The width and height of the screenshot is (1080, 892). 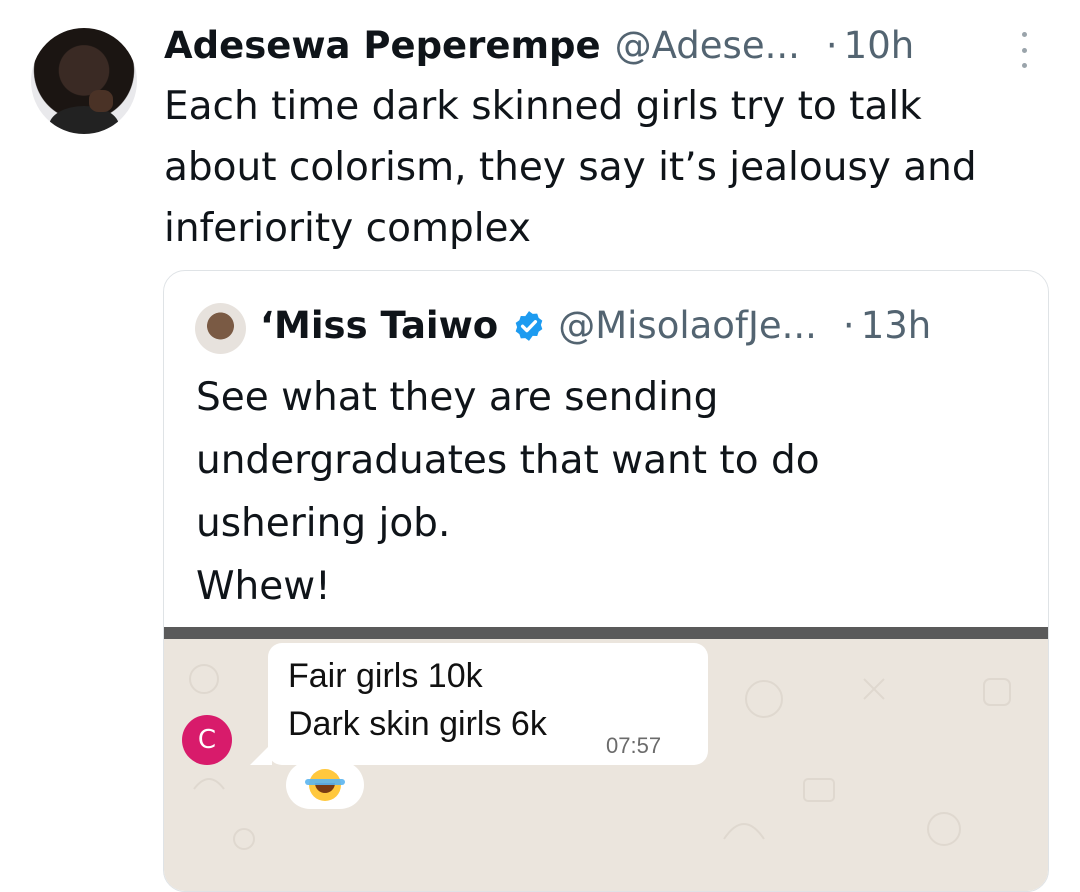 What do you see at coordinates (488, 704) in the screenshot?
I see `chat-message-bubble: Fair girls 10k Dark skin girls 6k 07:57` at bounding box center [488, 704].